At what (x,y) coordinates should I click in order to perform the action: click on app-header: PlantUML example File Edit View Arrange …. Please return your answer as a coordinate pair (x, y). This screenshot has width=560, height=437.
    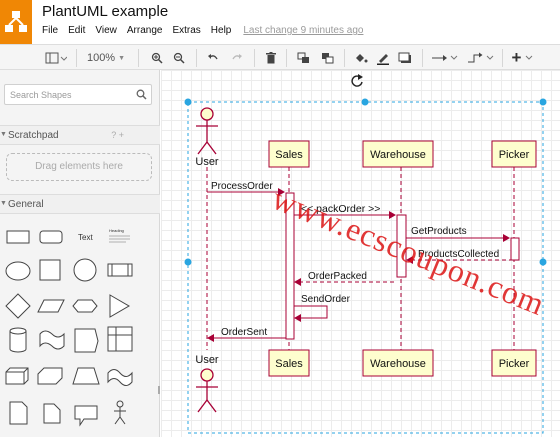
    Looking at the image, I should click on (280, 22).